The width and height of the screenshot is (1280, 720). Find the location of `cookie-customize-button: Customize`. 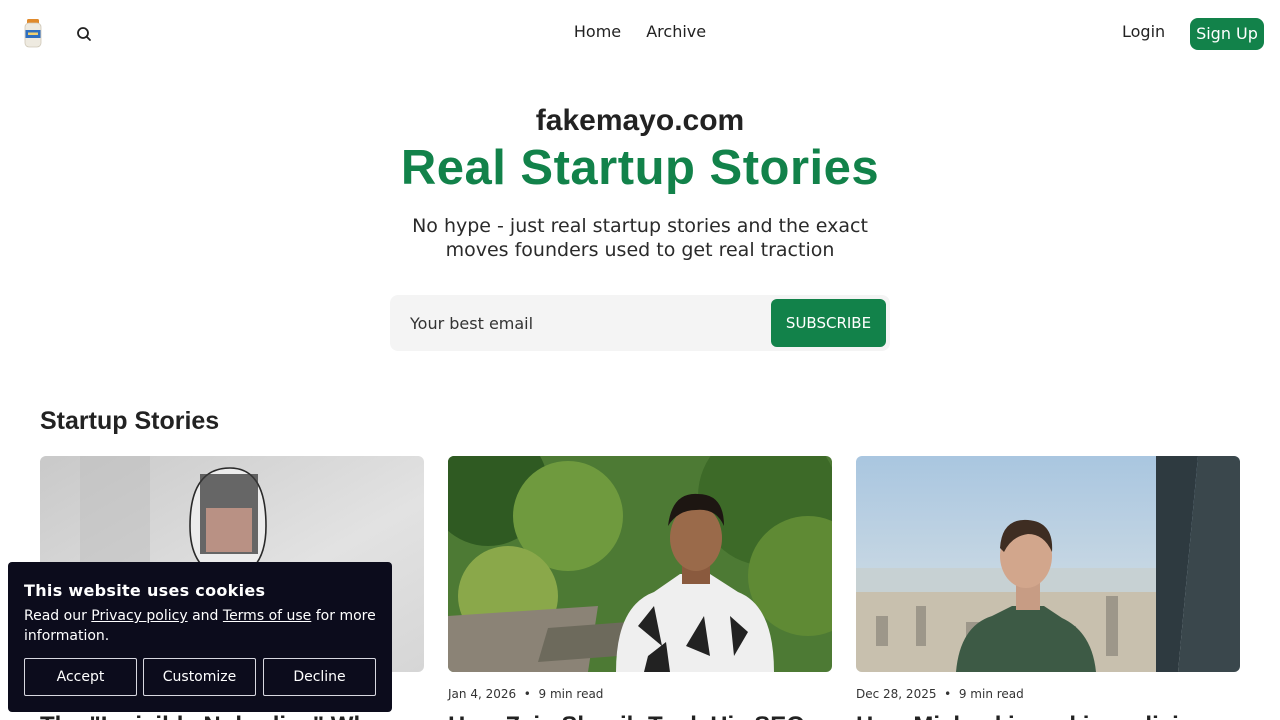

cookie-customize-button: Customize is located at coordinates (199, 677).